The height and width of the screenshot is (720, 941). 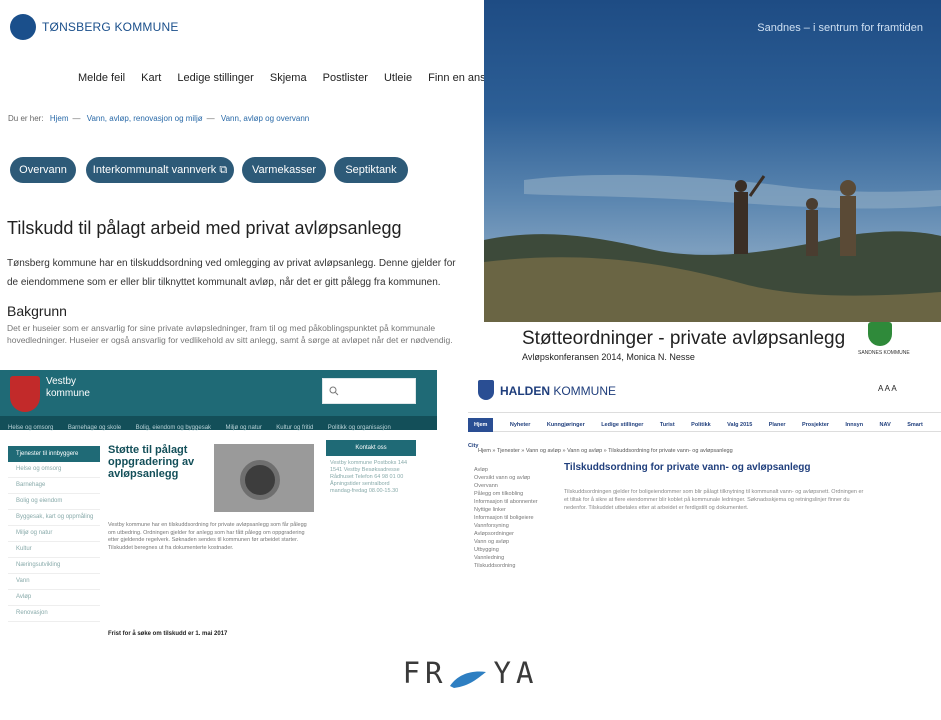 What do you see at coordinates (25, 394) in the screenshot?
I see `vestby-coat-of-arms-icon` at bounding box center [25, 394].